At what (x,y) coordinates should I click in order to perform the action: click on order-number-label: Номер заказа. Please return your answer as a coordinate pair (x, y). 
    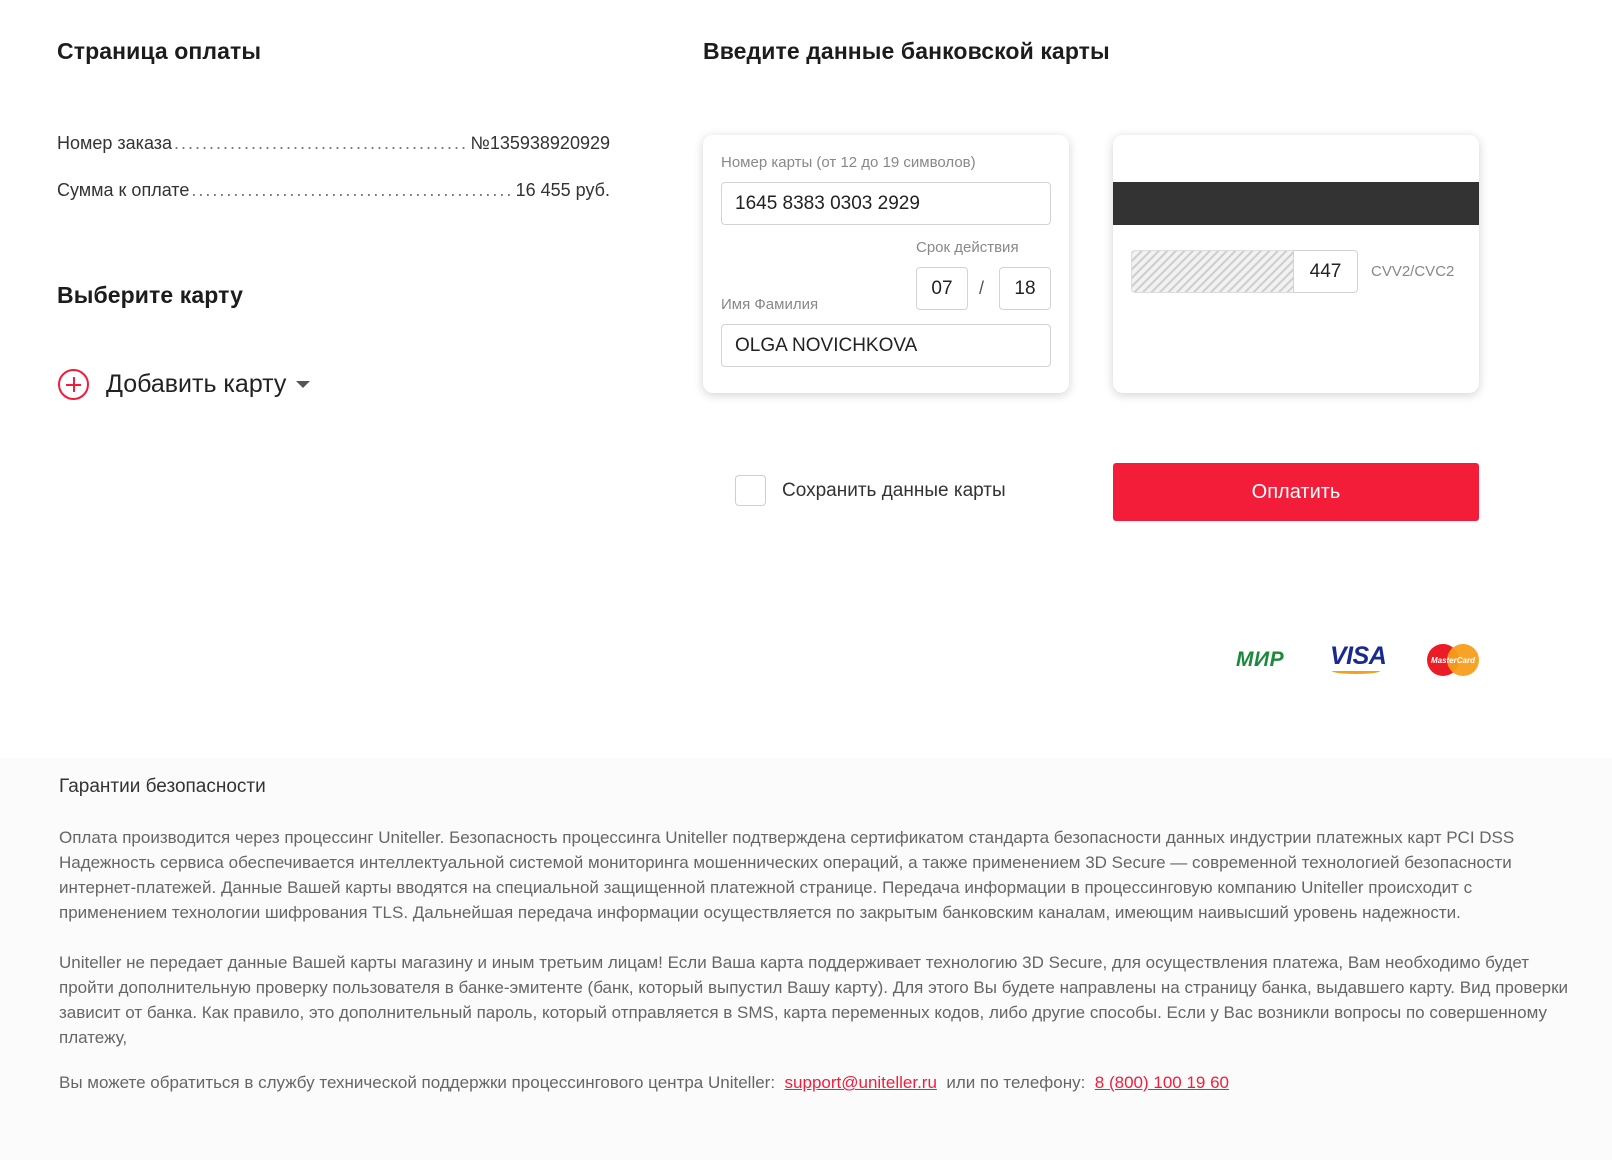
    Looking at the image, I should click on (115, 143).